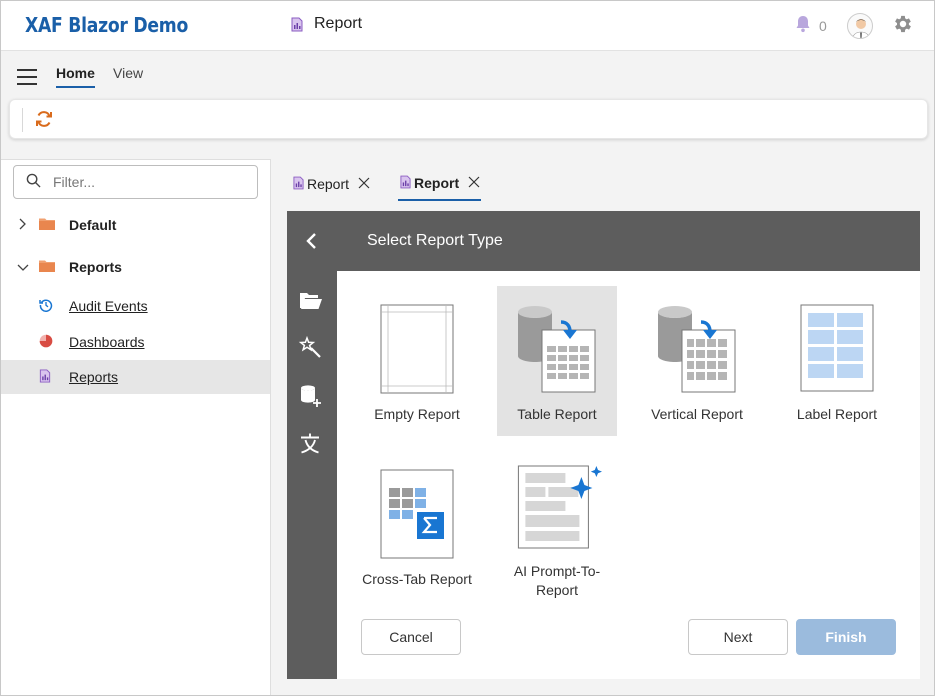 This screenshot has width=935, height=696. I want to click on table-report-icon, so click(557, 350).